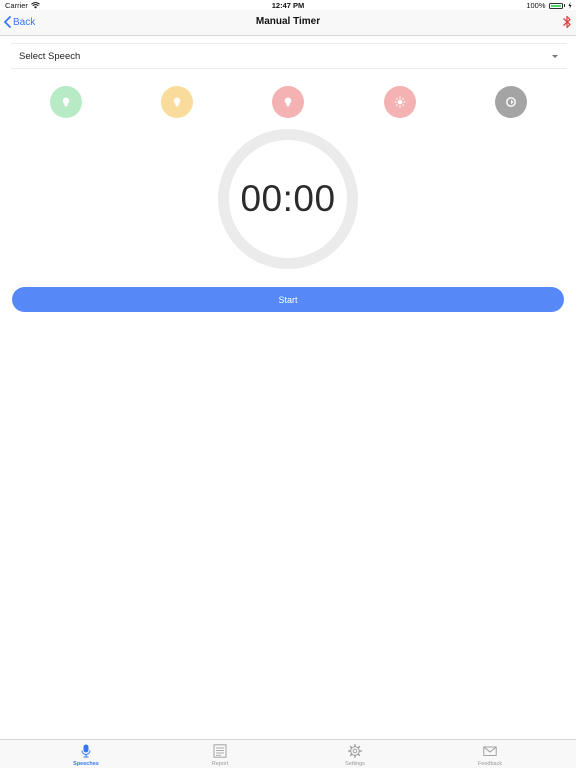 The image size is (576, 768). I want to click on tab-feedback: Feedback, so click(490, 754).